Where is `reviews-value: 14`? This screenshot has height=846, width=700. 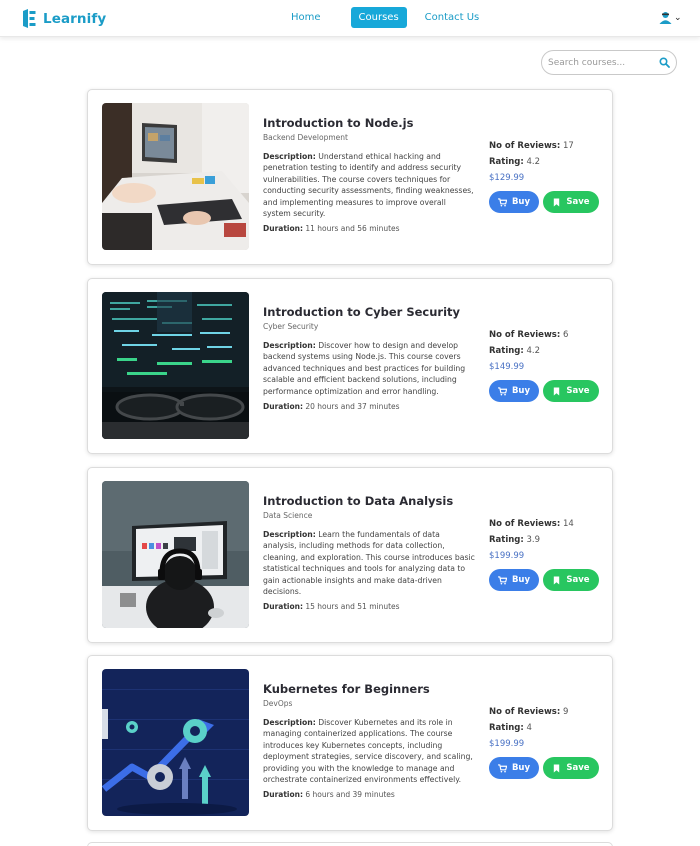 reviews-value: 14 is located at coordinates (568, 524).